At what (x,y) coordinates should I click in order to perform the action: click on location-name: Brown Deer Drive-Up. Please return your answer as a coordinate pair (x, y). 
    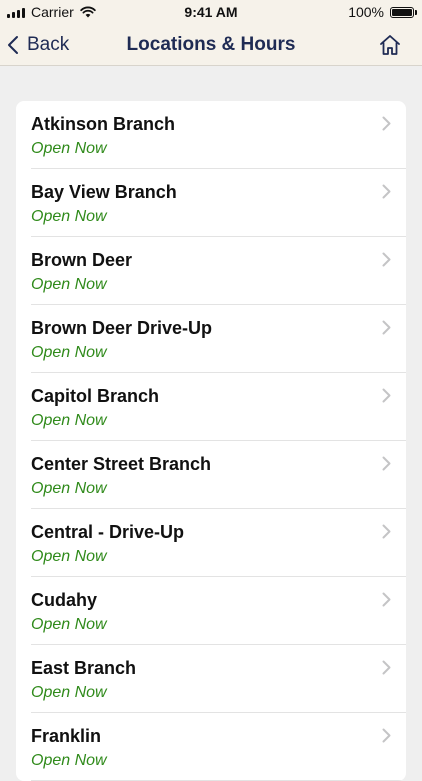
    Looking at the image, I should click on (122, 328).